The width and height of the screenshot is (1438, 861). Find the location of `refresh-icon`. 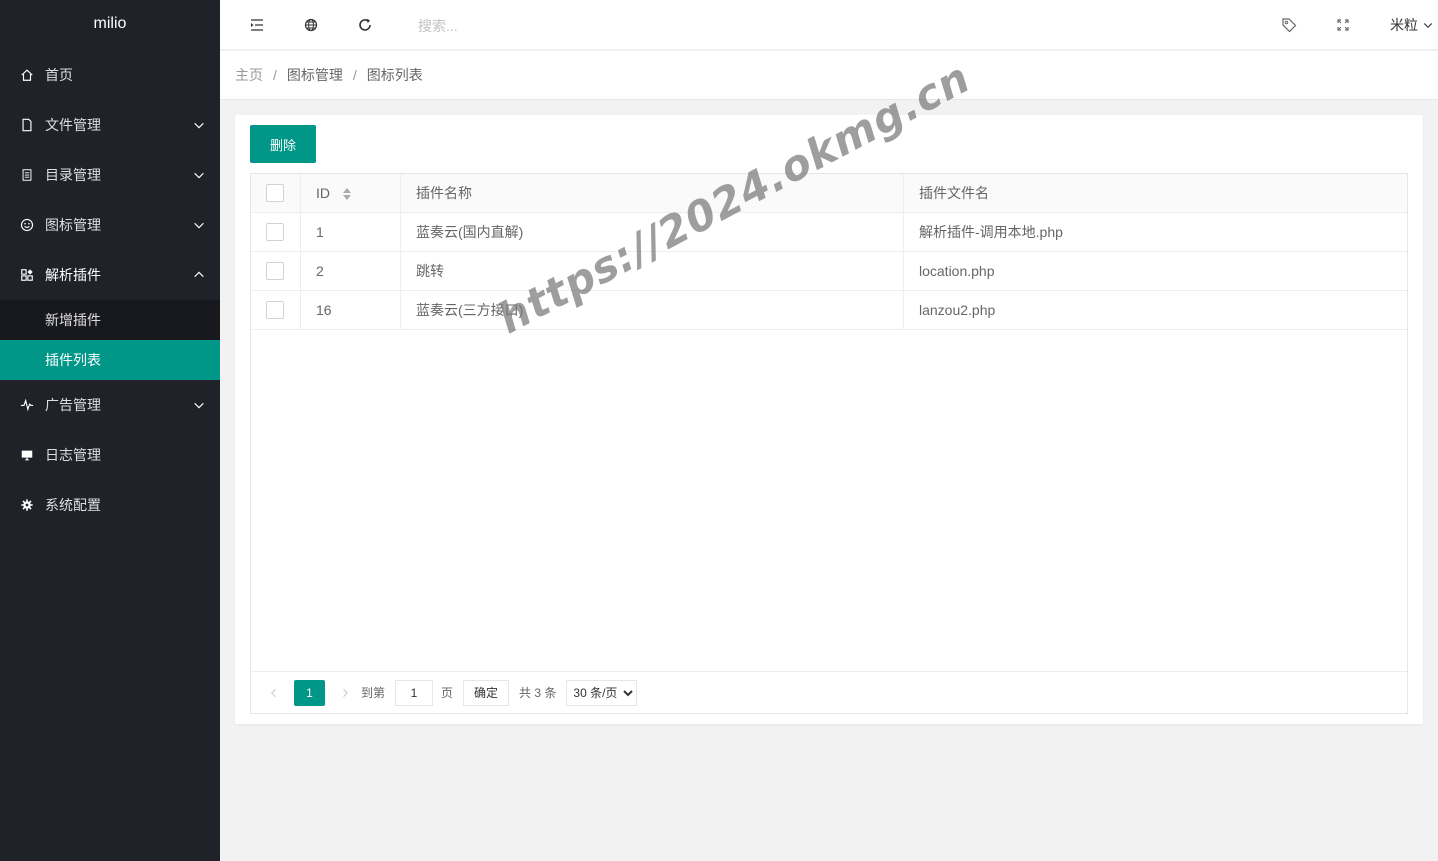

refresh-icon is located at coordinates (365, 24).